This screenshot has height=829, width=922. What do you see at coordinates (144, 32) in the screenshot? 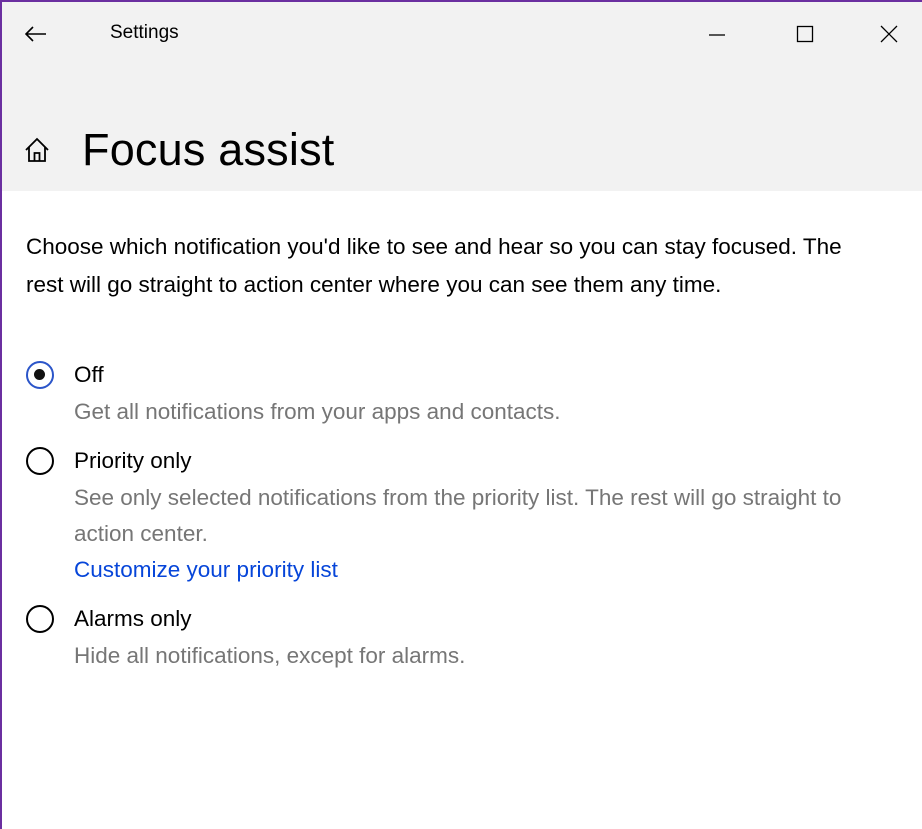
I see `window-title: Settings` at bounding box center [144, 32].